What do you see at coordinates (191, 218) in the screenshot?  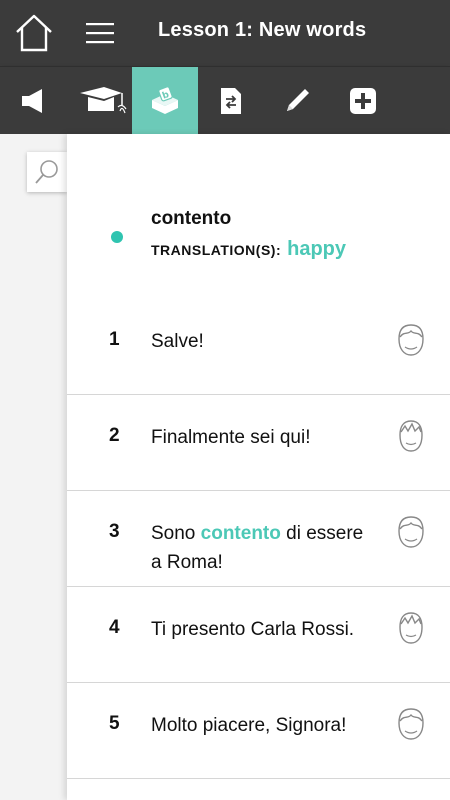 I see `word-term: contento` at bounding box center [191, 218].